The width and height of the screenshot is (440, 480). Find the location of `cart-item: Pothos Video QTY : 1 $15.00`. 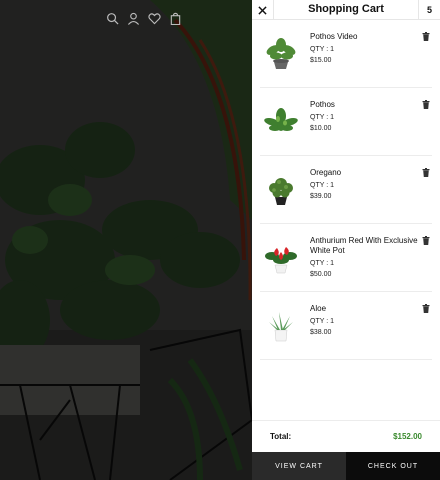

cart-item: Pothos Video QTY : 1 $15.00 is located at coordinates (346, 54).